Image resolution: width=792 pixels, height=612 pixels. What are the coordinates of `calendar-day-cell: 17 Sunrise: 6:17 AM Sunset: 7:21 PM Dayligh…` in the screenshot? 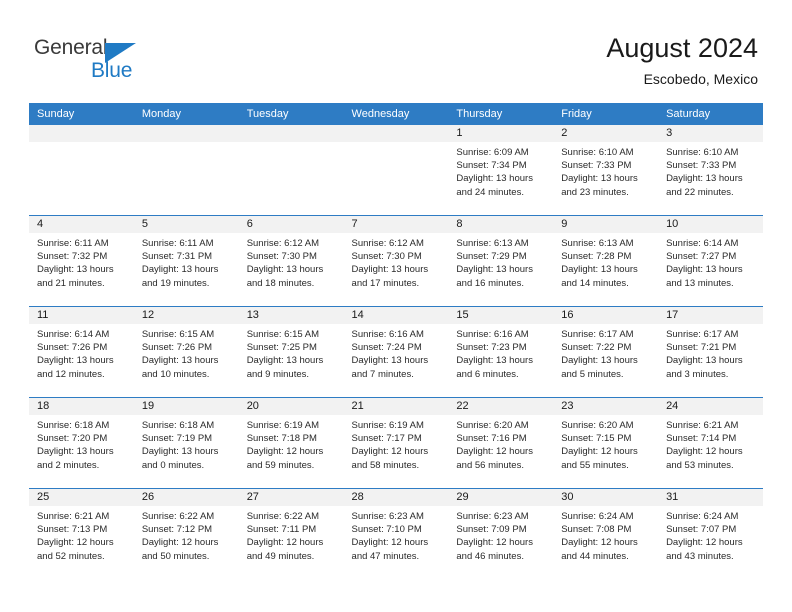 It's located at (710, 352).